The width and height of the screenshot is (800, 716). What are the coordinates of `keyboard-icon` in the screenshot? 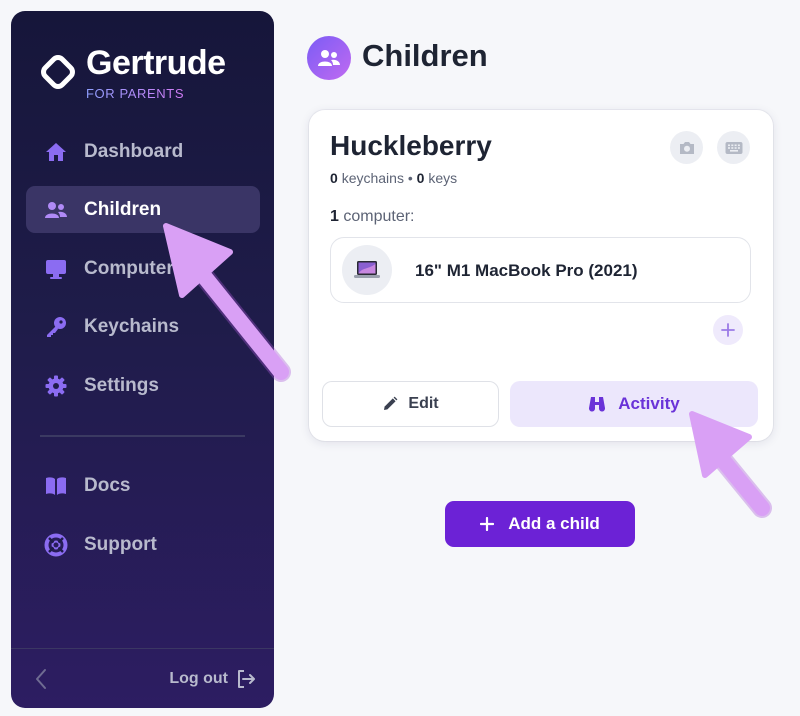 It's located at (733, 147).